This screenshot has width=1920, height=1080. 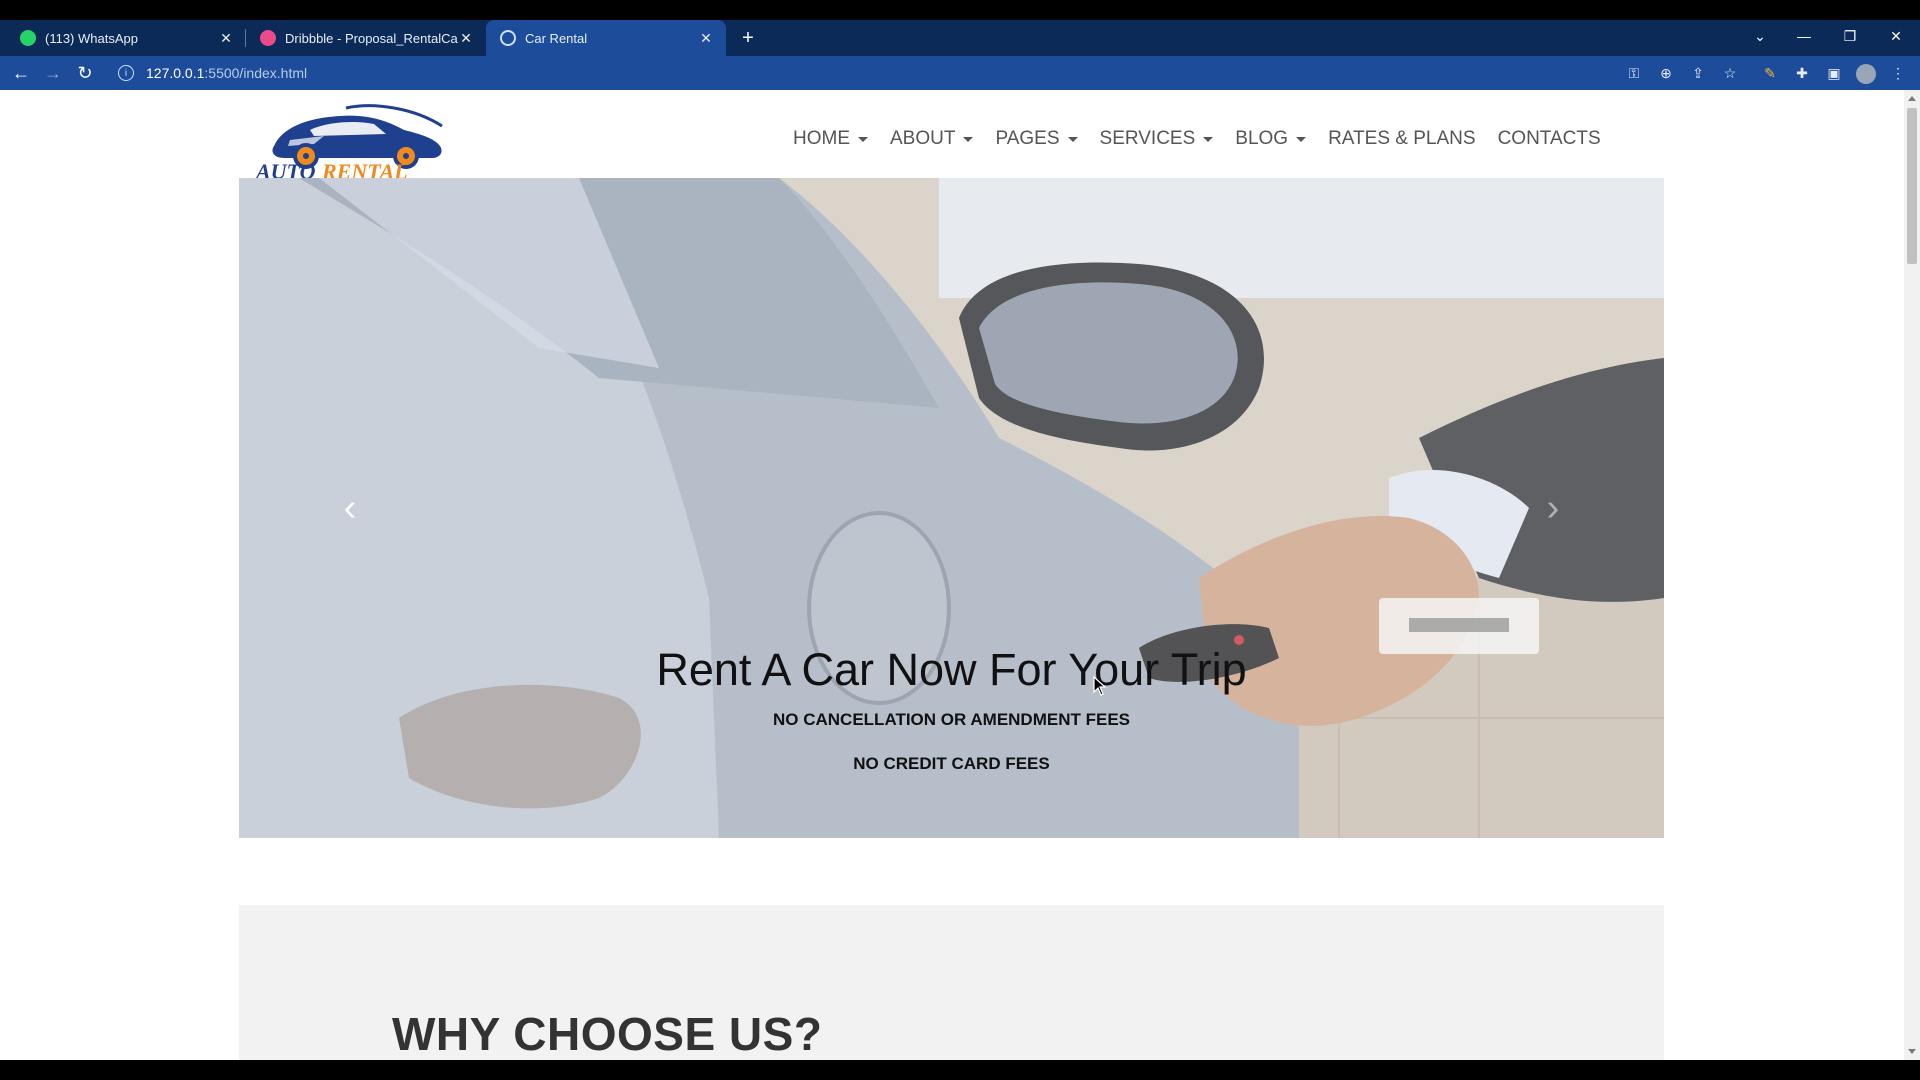 I want to click on back-button: ←, so click(x=21, y=73).